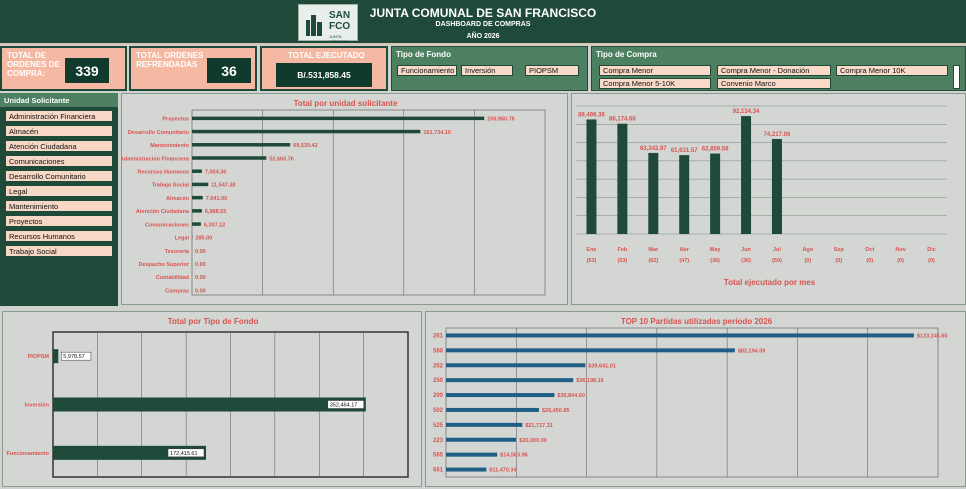 This screenshot has width=966, height=489. Describe the element at coordinates (622, 261) in the screenshot. I see `count-label: (53)` at that location.